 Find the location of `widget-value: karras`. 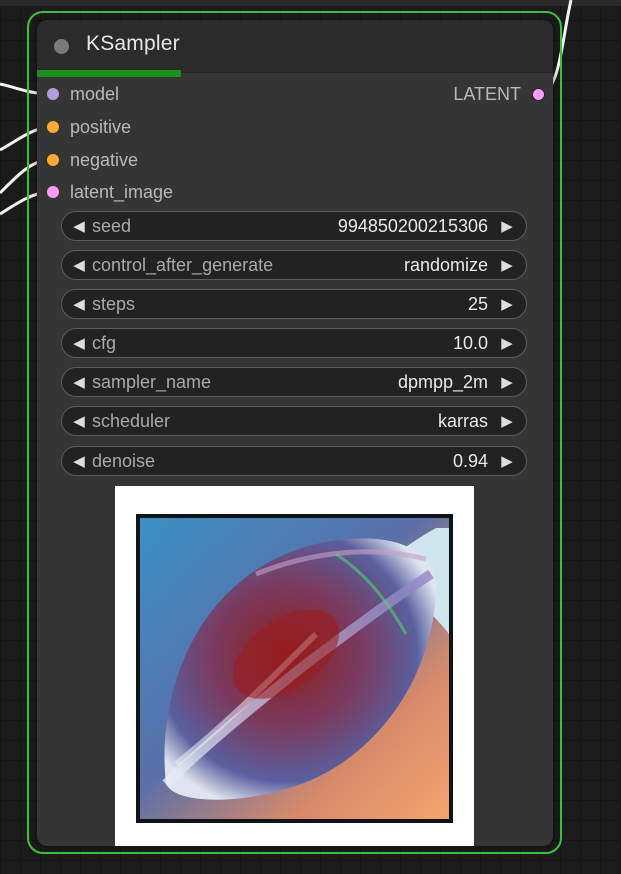

widget-value: karras is located at coordinates (463, 421).